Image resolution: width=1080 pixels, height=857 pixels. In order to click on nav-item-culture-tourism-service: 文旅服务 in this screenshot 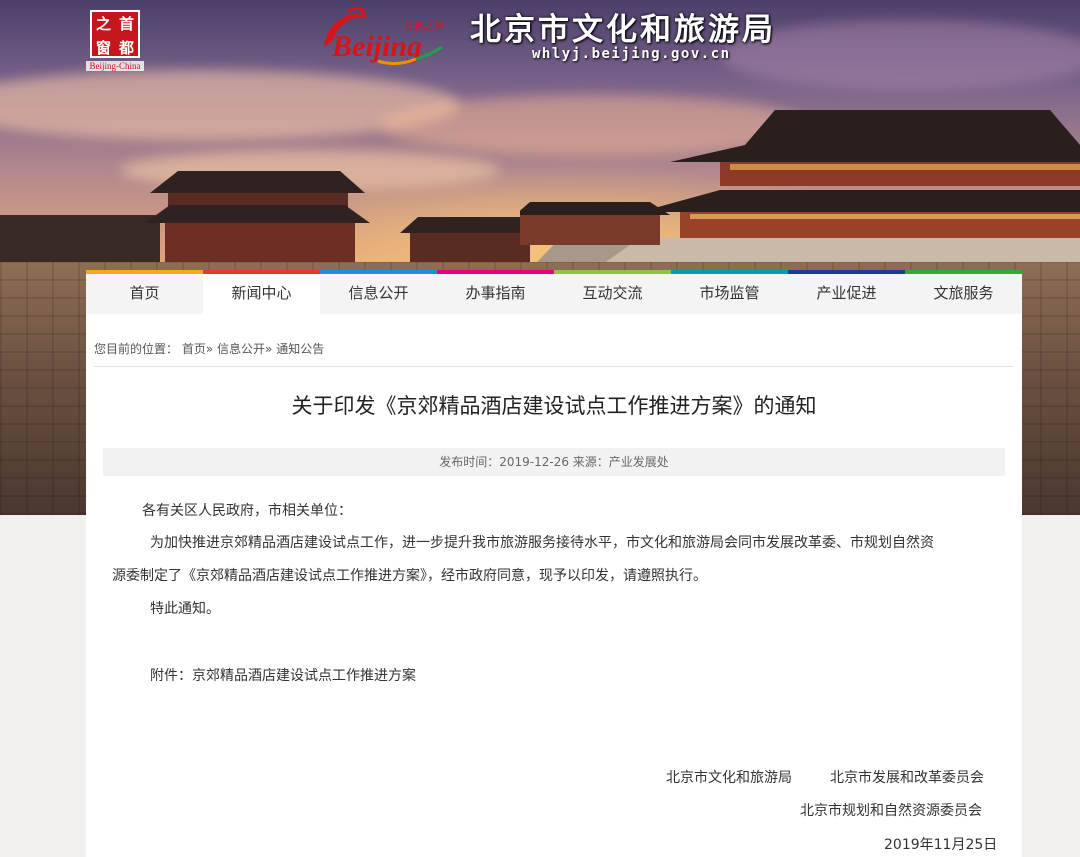, I will do `click(963, 292)`.